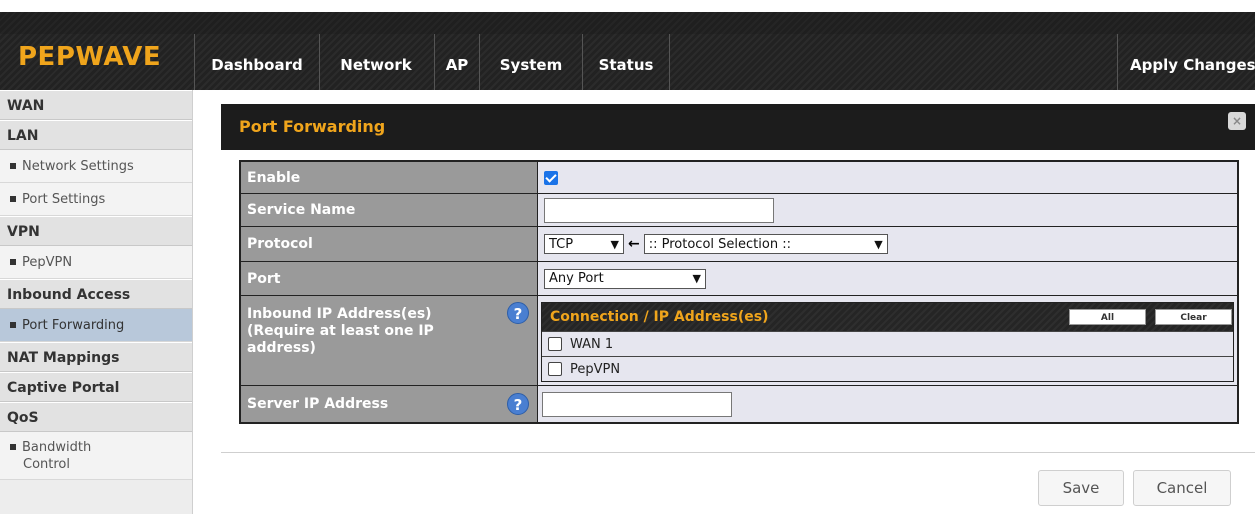  What do you see at coordinates (739, 279) in the screenshot?
I see `port-row: Port Any Port ▼` at bounding box center [739, 279].